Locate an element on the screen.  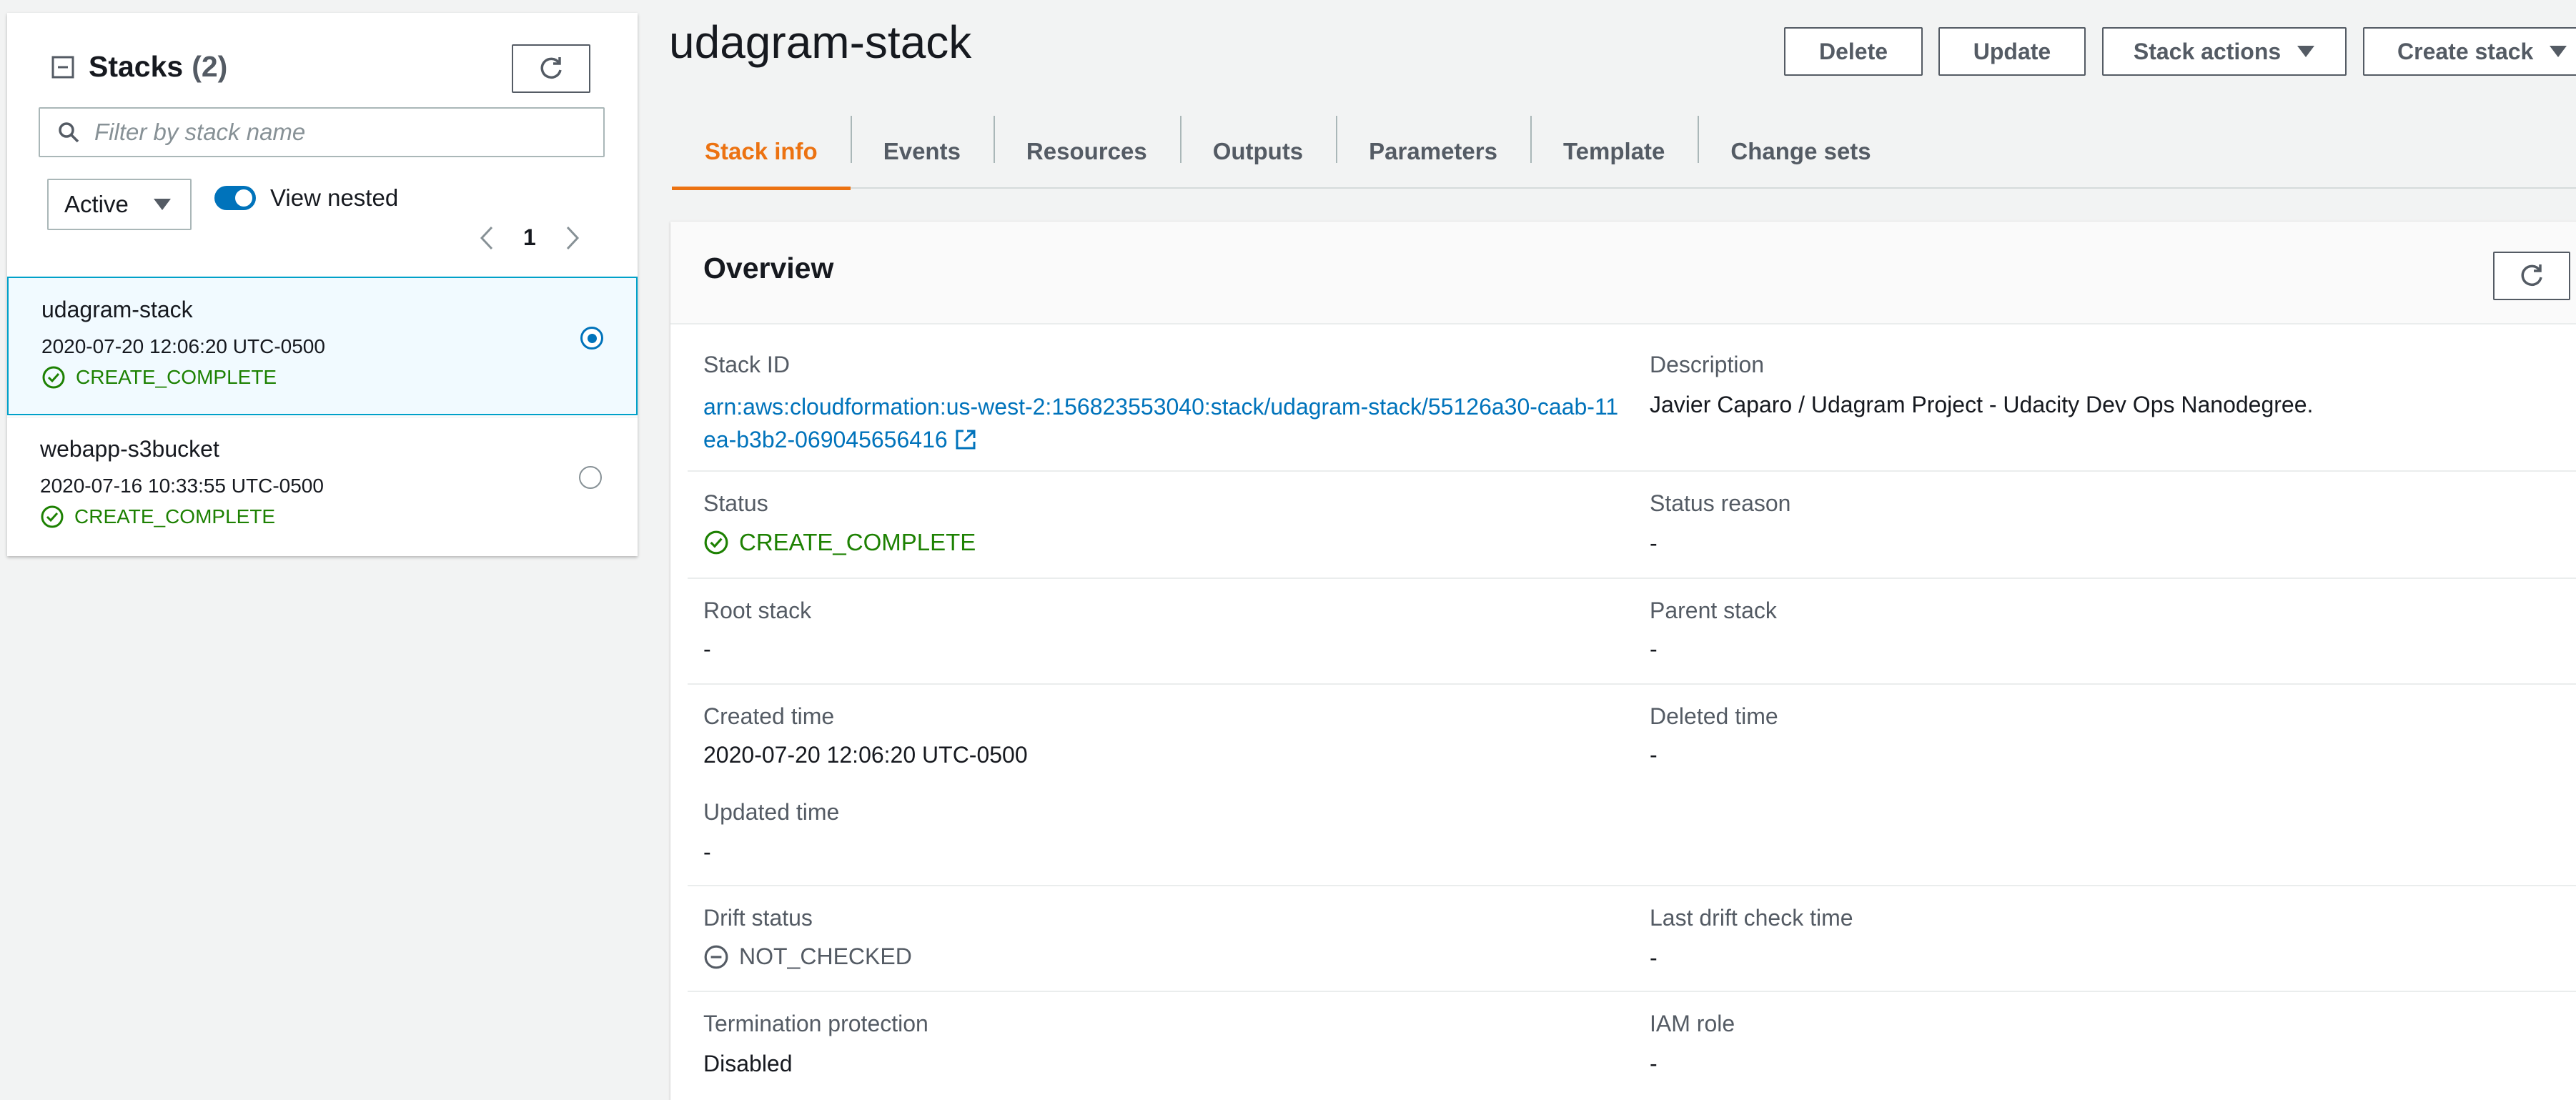
toggle-switch is located at coordinates (235, 198).